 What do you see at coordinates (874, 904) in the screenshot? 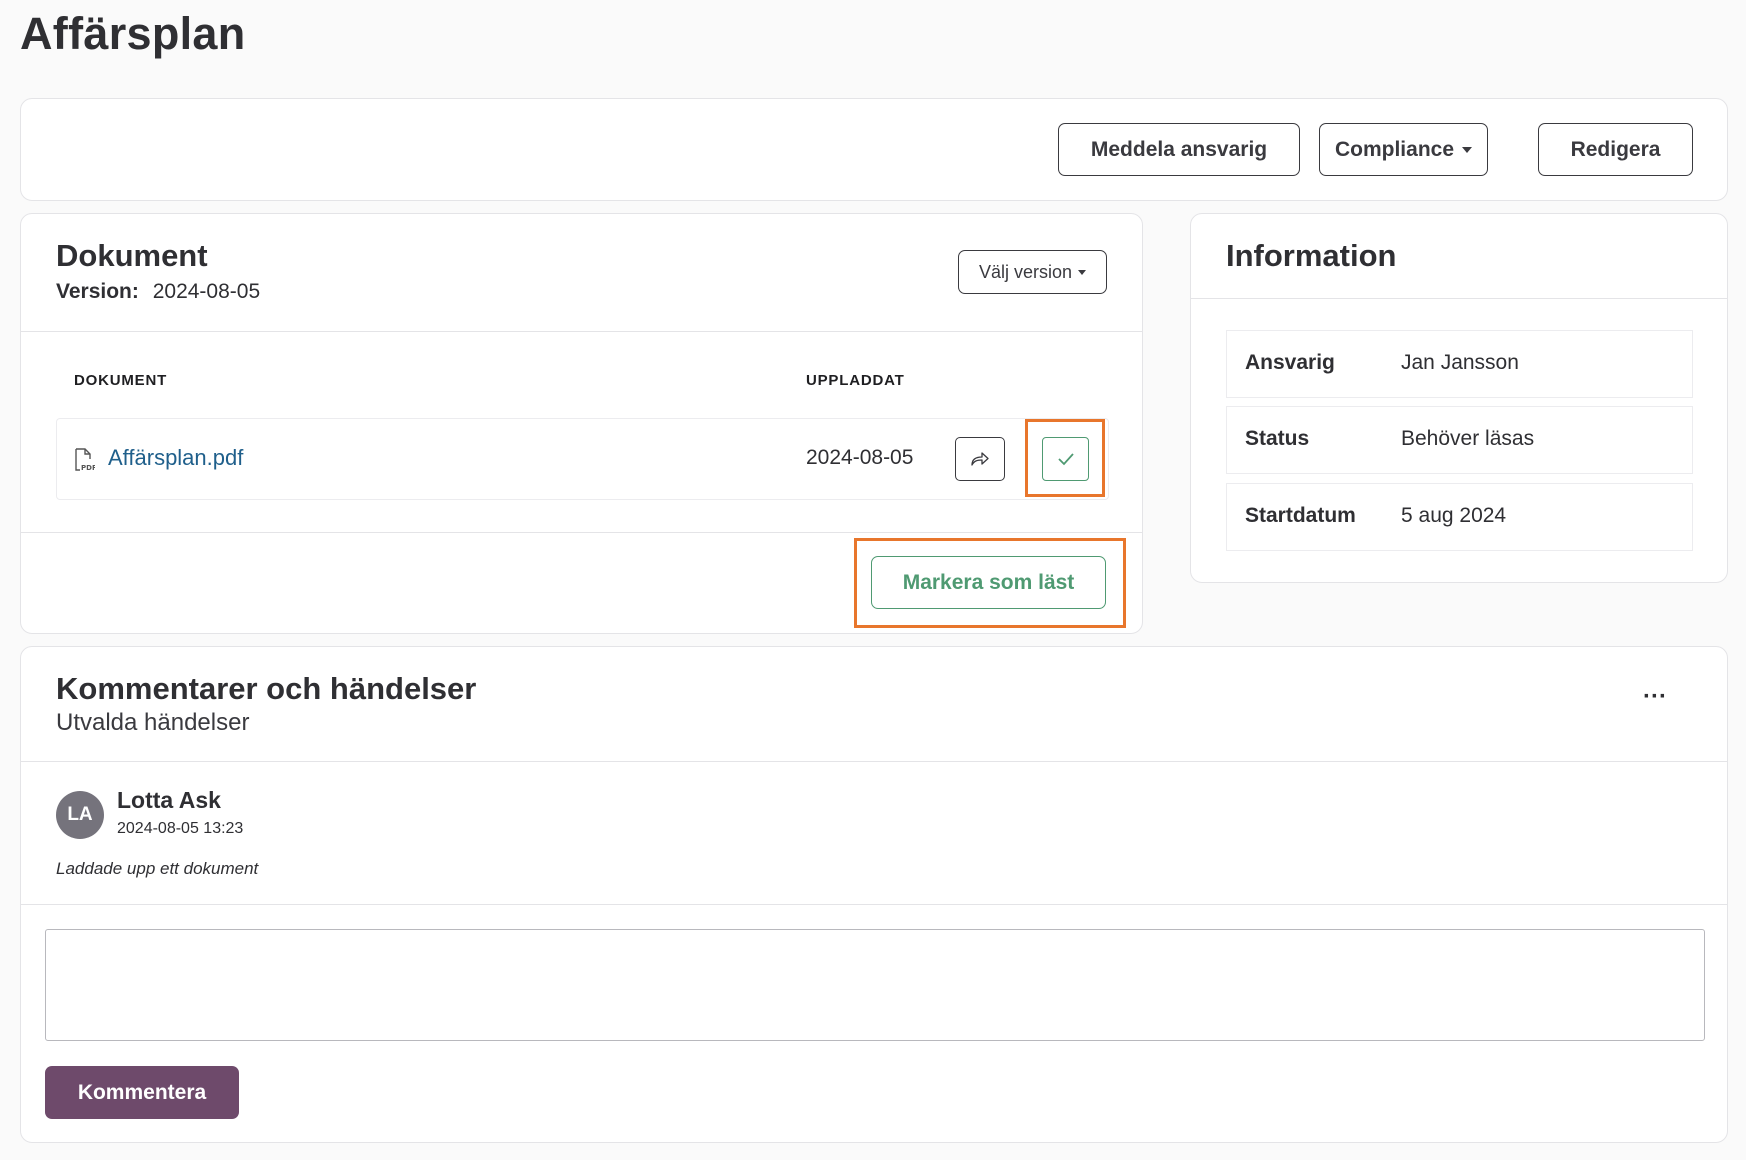
I see `comments-body-divider` at bounding box center [874, 904].